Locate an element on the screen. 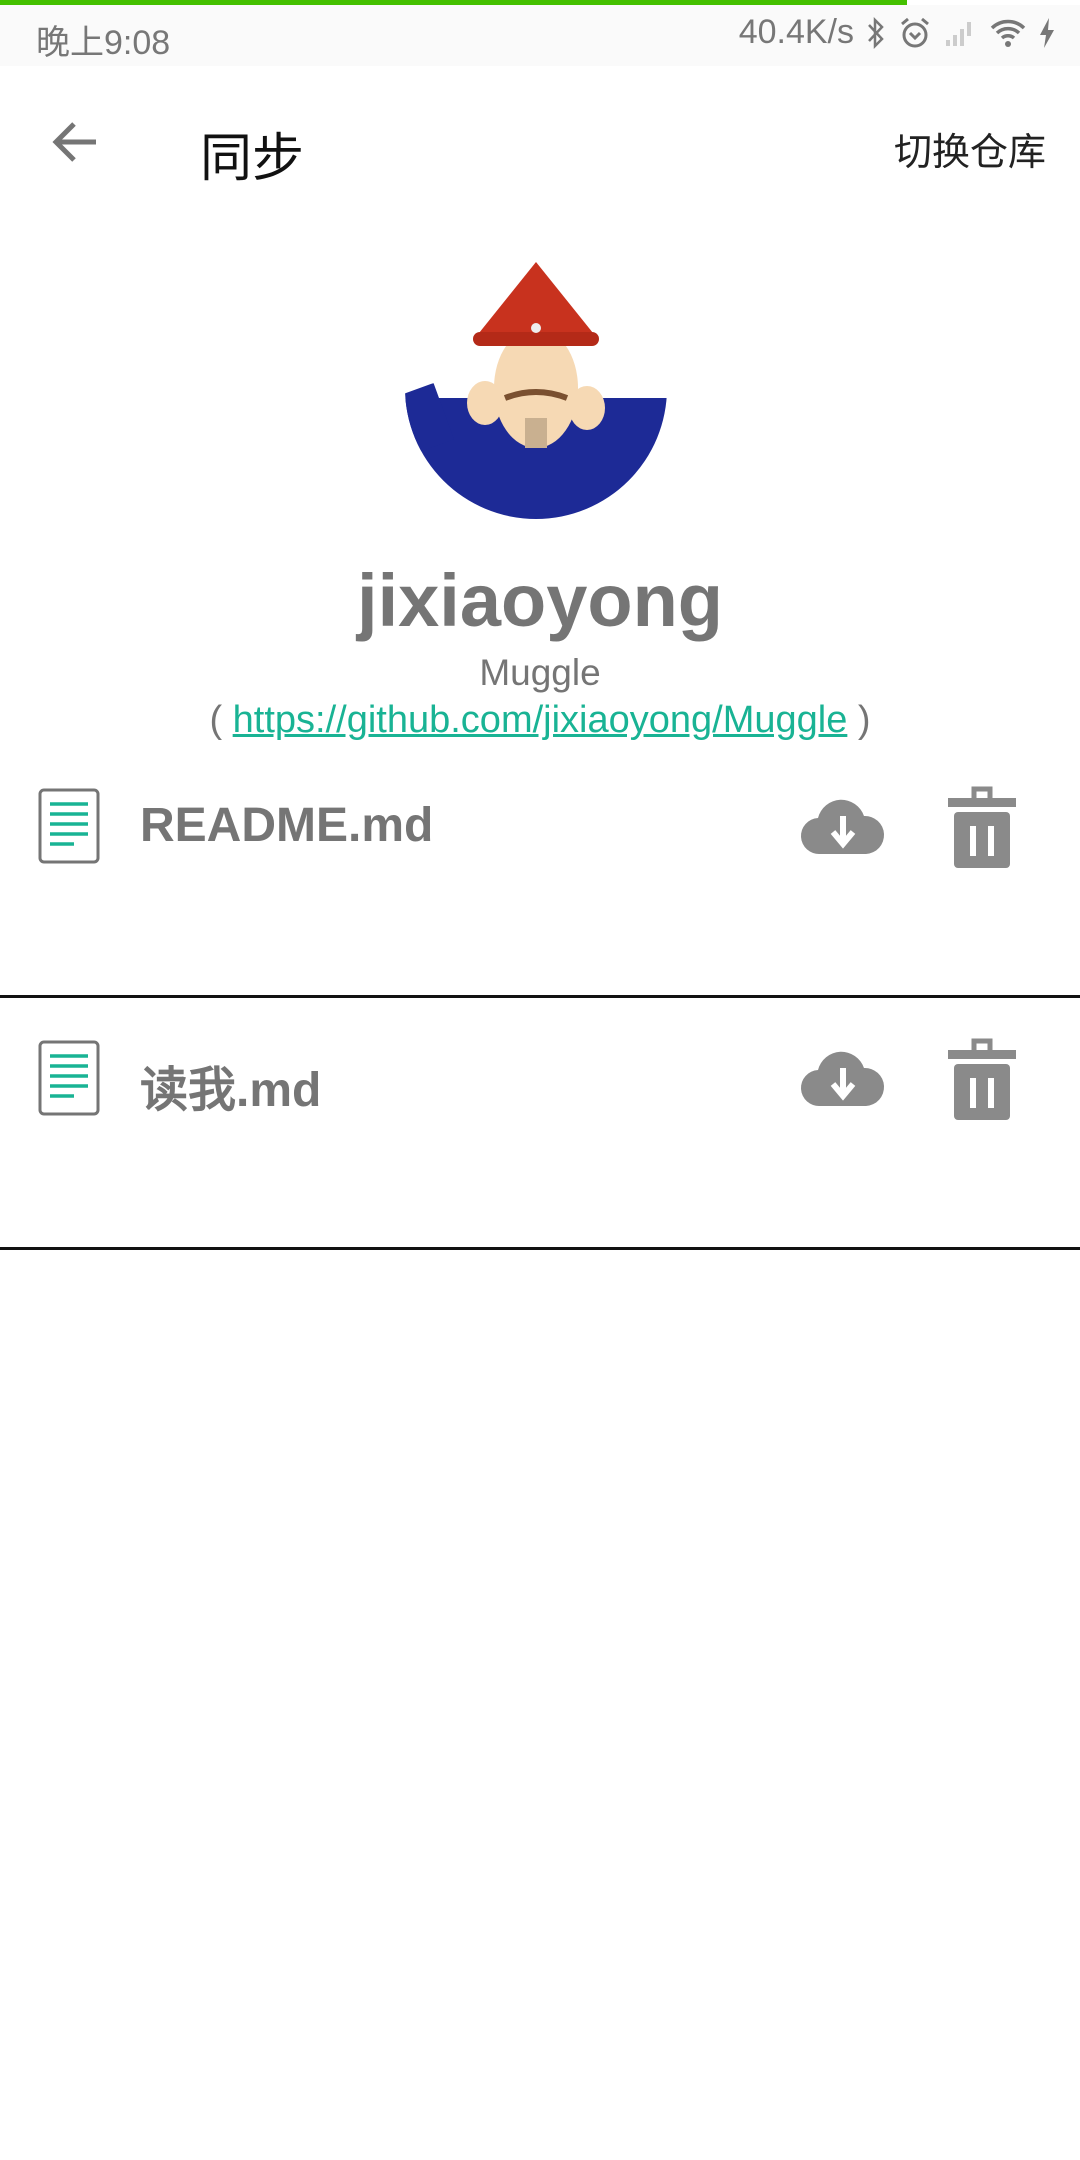  toolbar: 同步 切换仓库 is located at coordinates (540, 144).